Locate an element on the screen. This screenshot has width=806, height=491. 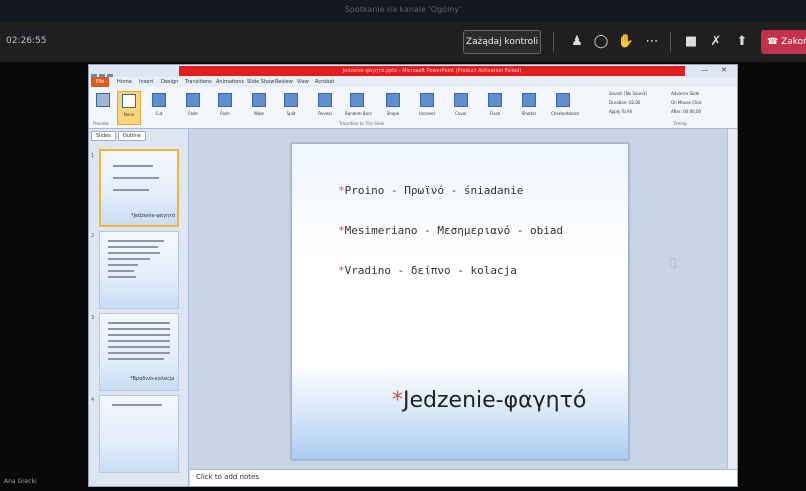
share-screen-icon: ⬆ is located at coordinates (742, 42).